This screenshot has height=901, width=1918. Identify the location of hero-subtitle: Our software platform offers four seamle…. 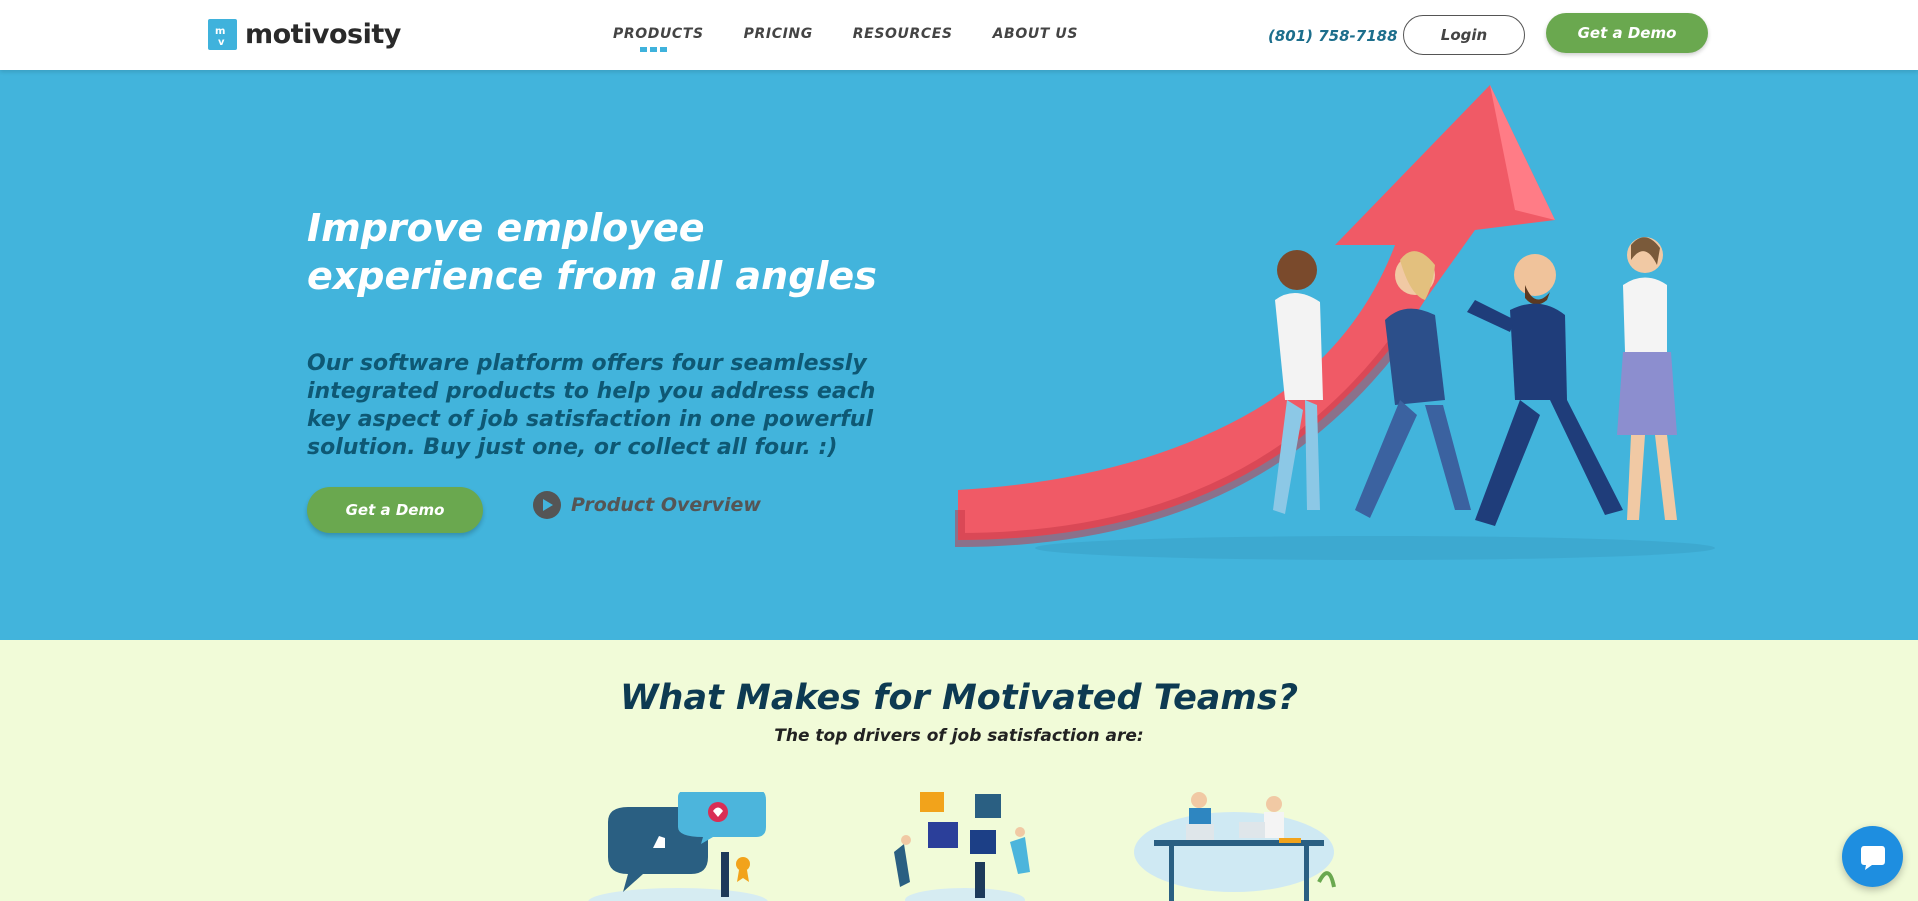
(591, 405).